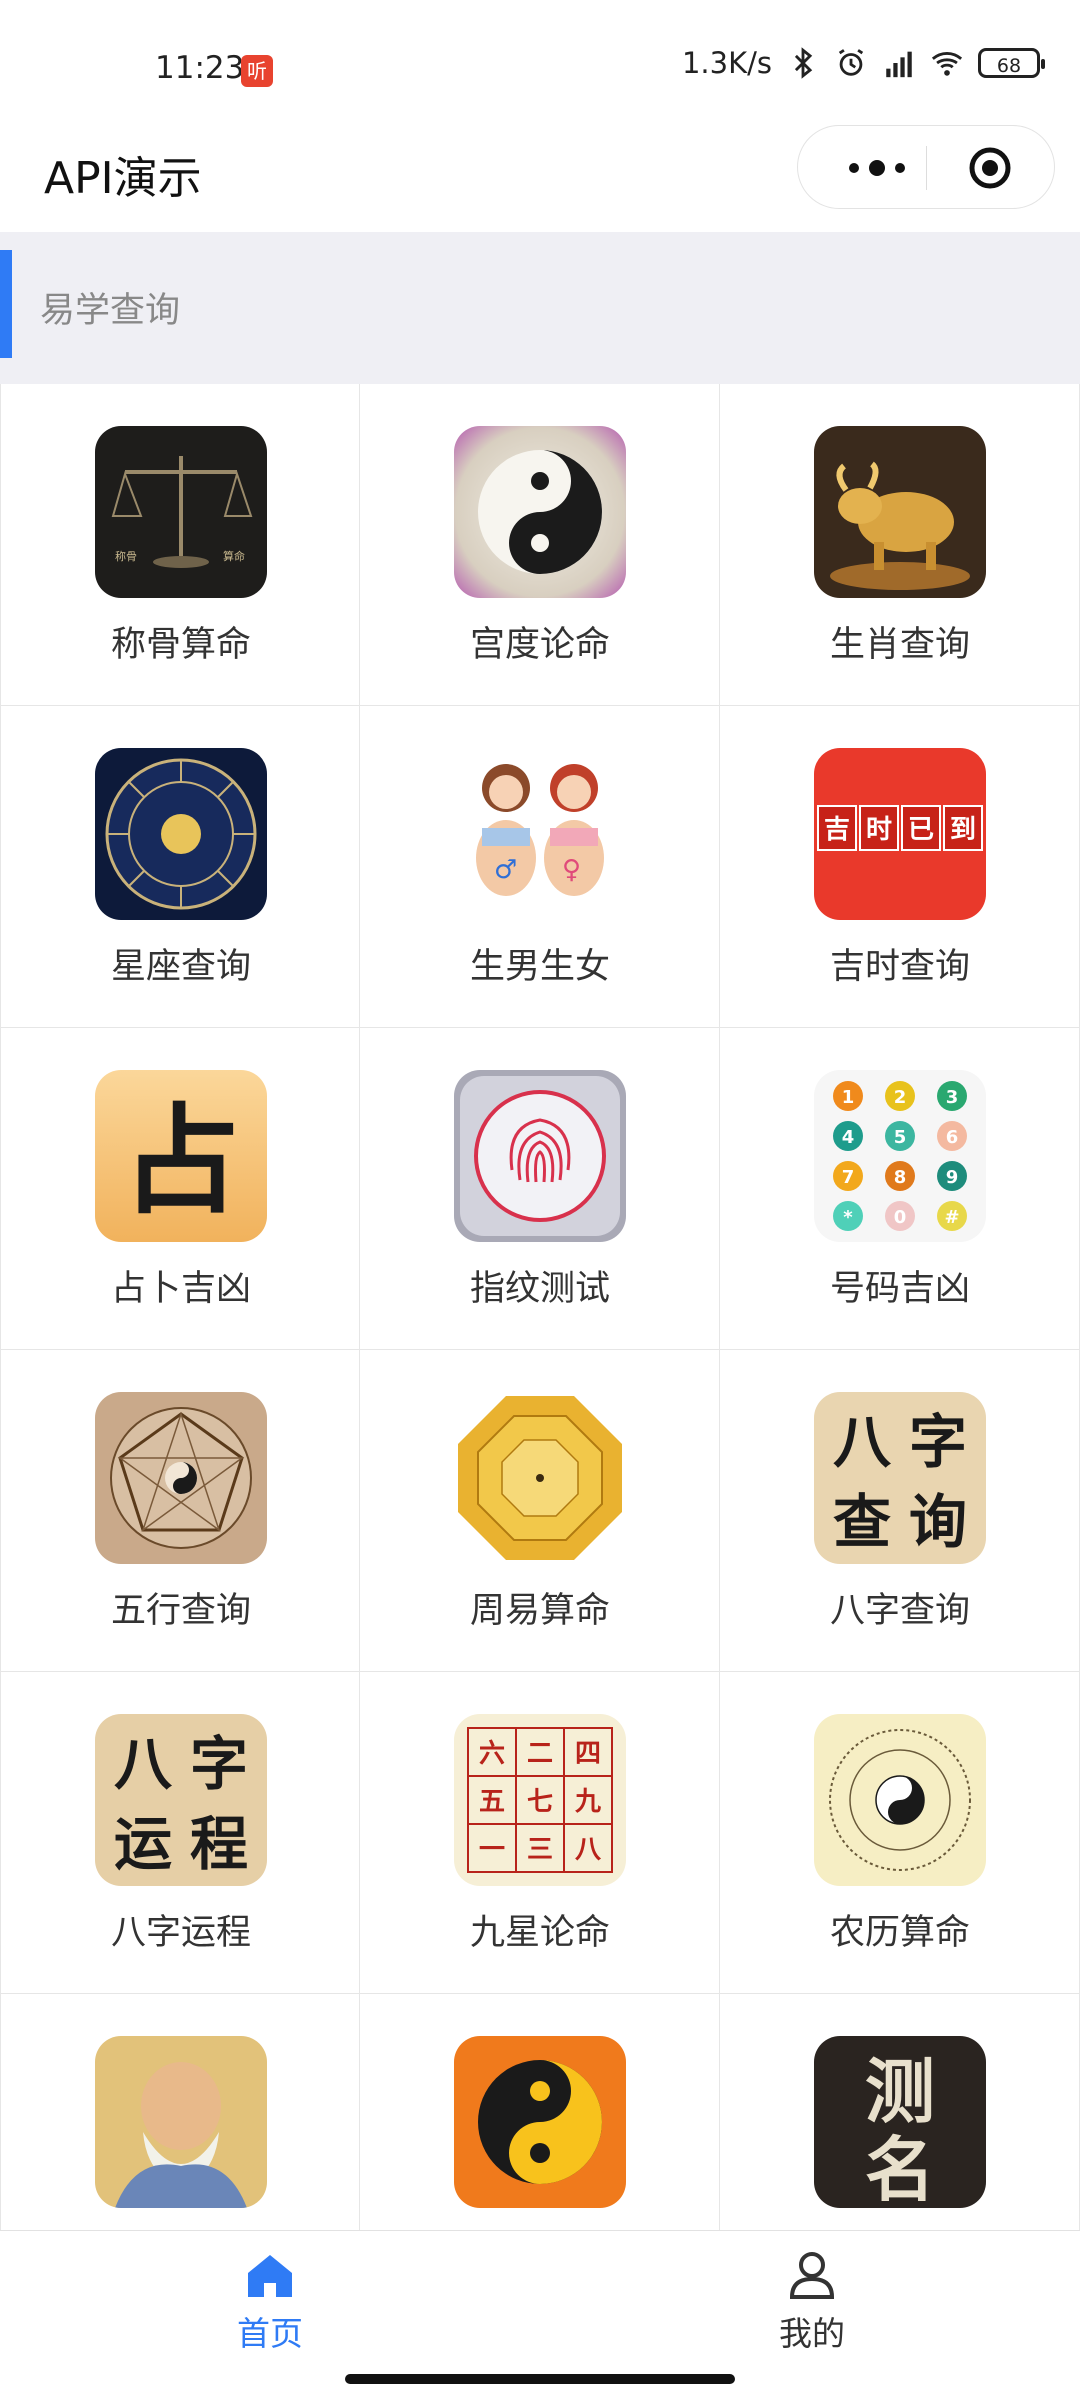  Describe the element at coordinates (899, 645) in the screenshot. I see `grid-item-label: 生肖查询` at that location.